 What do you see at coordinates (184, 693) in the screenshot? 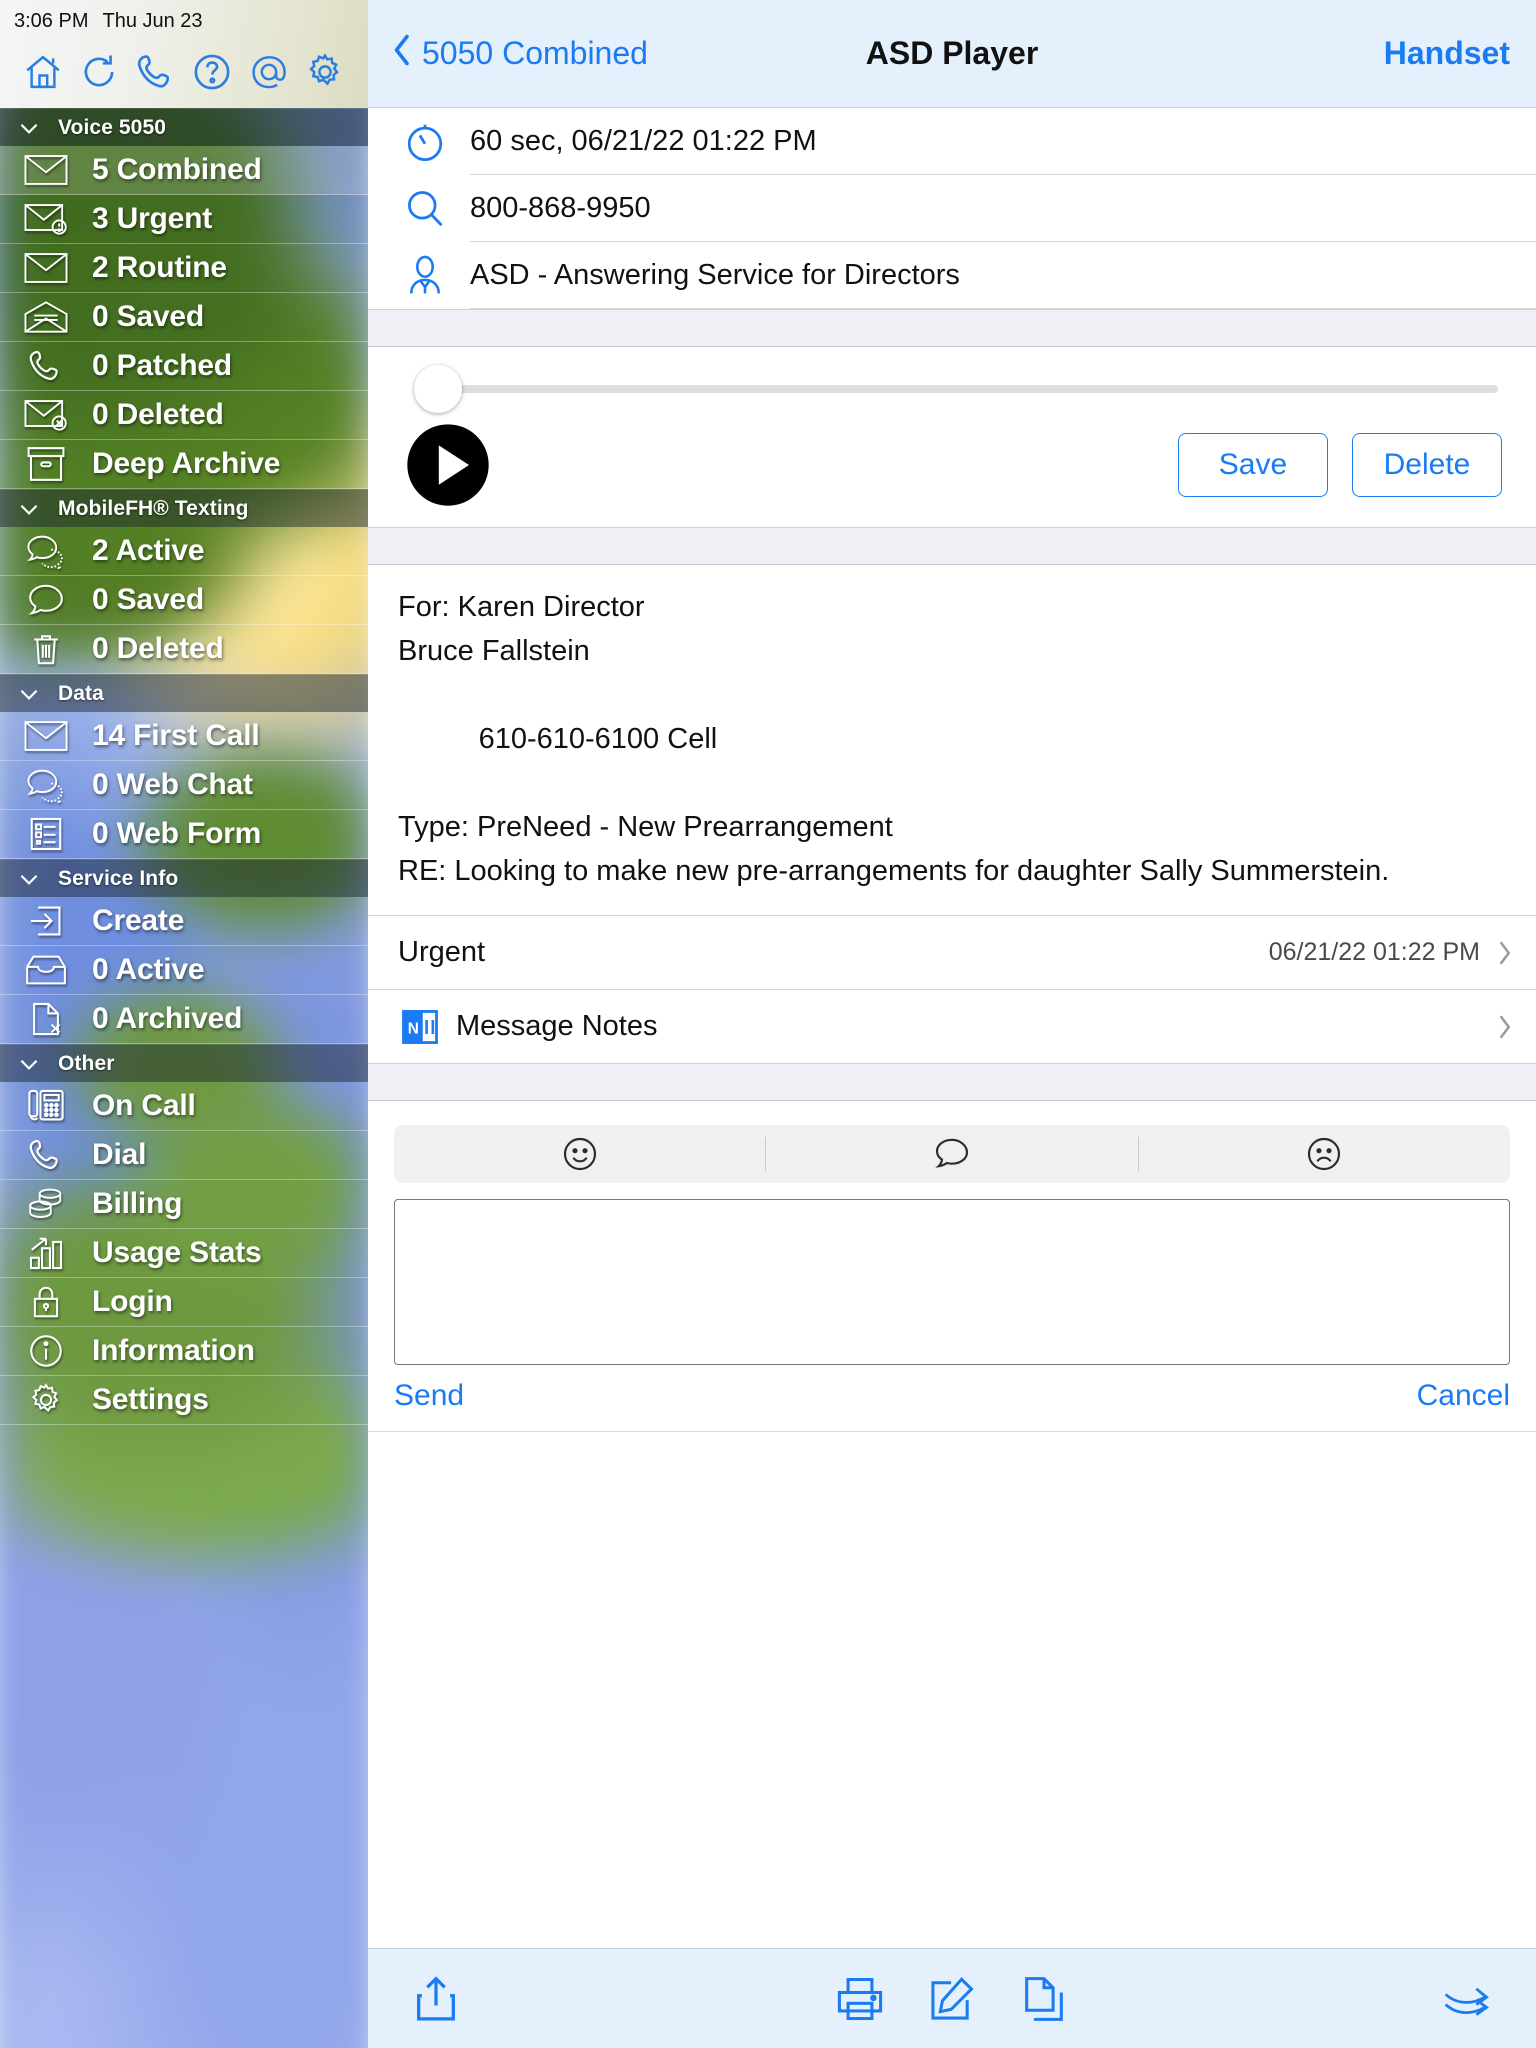
I see `sidebar-section-data: Data` at bounding box center [184, 693].